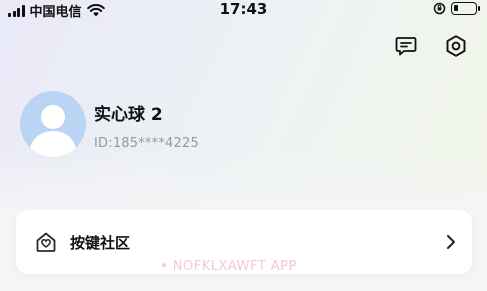 Image resolution: width=487 pixels, height=291 pixels. I want to click on avatar, so click(53, 124).